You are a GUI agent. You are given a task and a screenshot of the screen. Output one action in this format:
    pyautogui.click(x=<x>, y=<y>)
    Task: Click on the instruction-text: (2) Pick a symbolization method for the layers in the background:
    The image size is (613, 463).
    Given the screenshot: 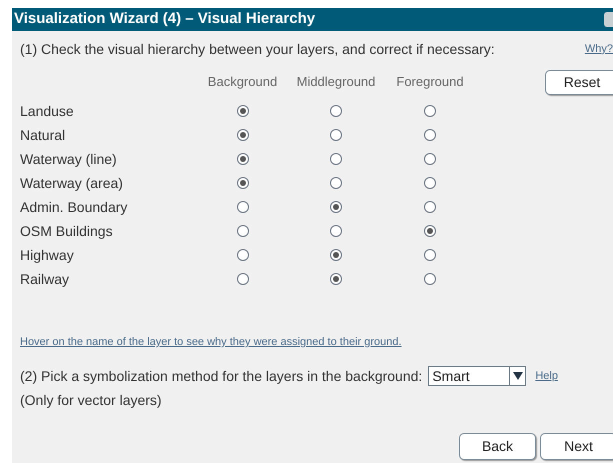 What is the action you would take?
    pyautogui.click(x=221, y=376)
    